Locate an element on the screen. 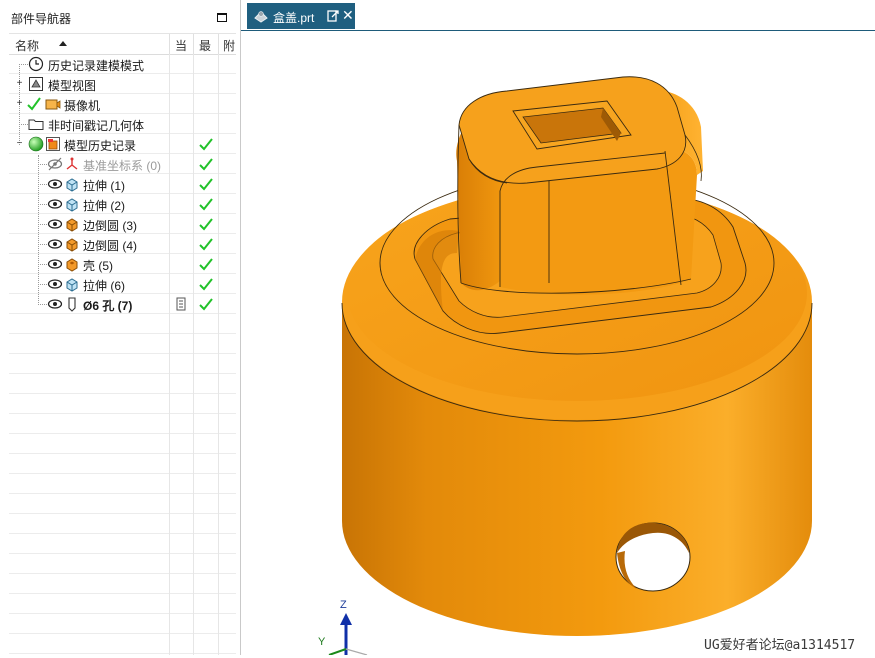 The width and height of the screenshot is (875, 658). navigator-title-bar: 部件导航器 is located at coordinates (120, 17).